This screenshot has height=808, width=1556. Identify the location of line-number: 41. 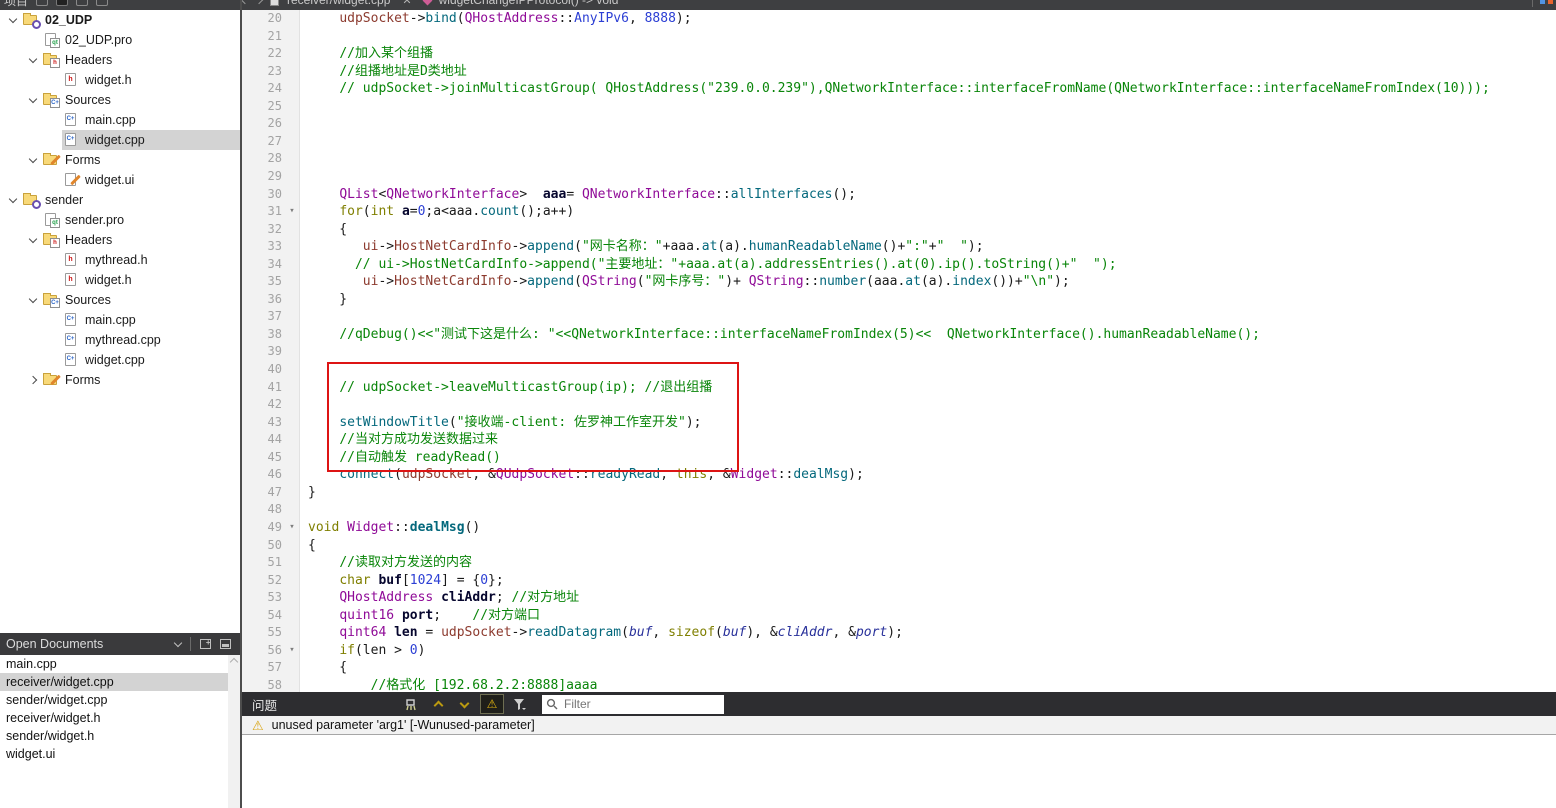
(274, 386).